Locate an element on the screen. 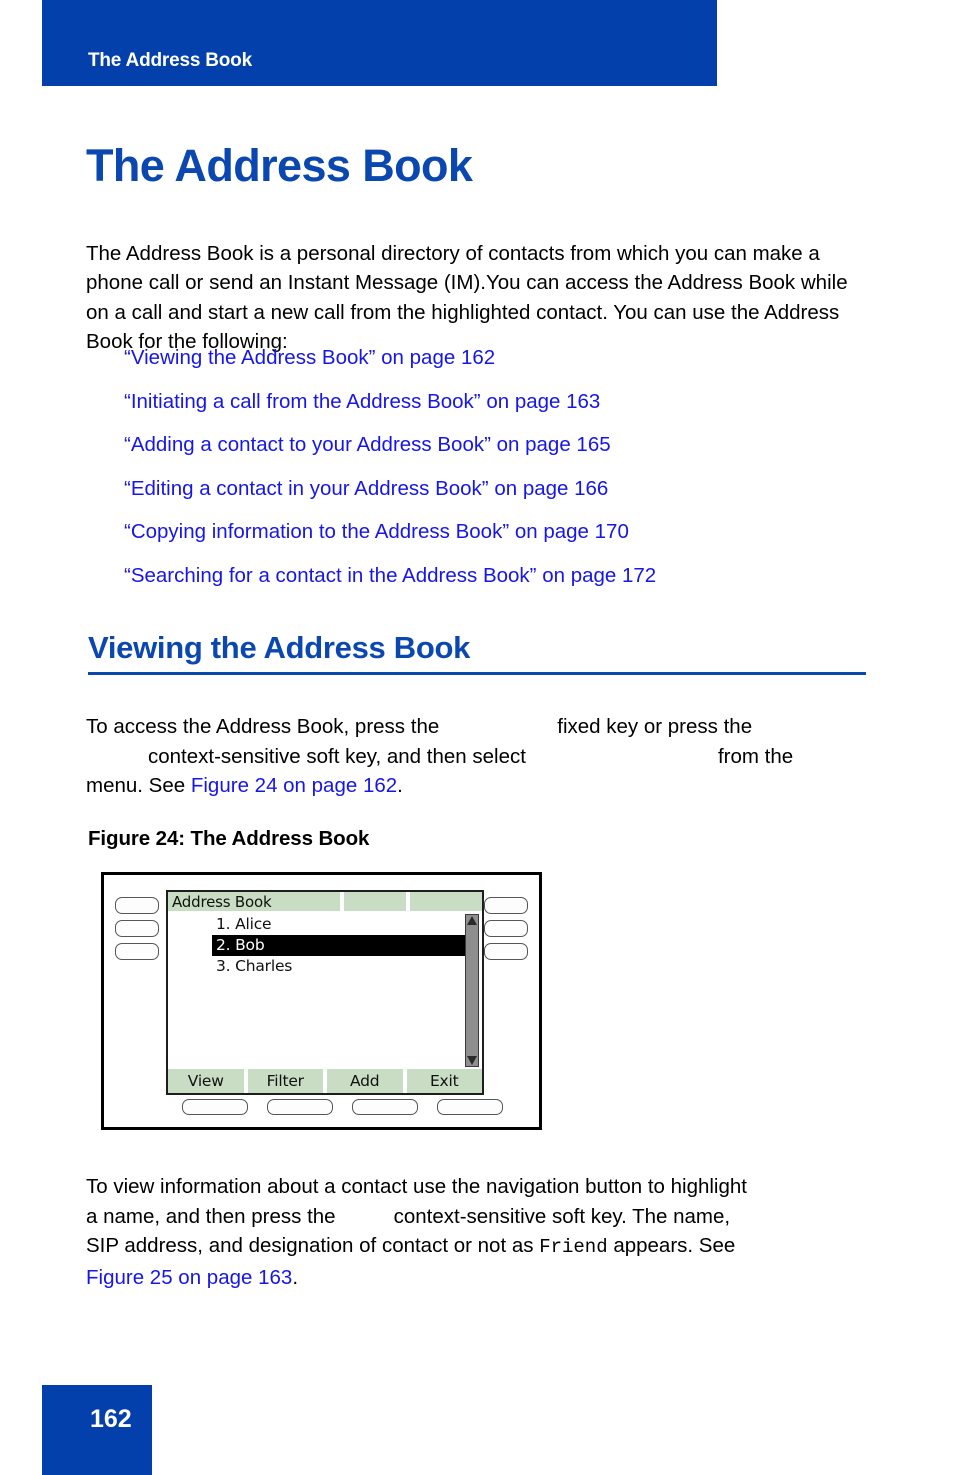  softkey-label-exit: Exit is located at coordinates (444, 1081).